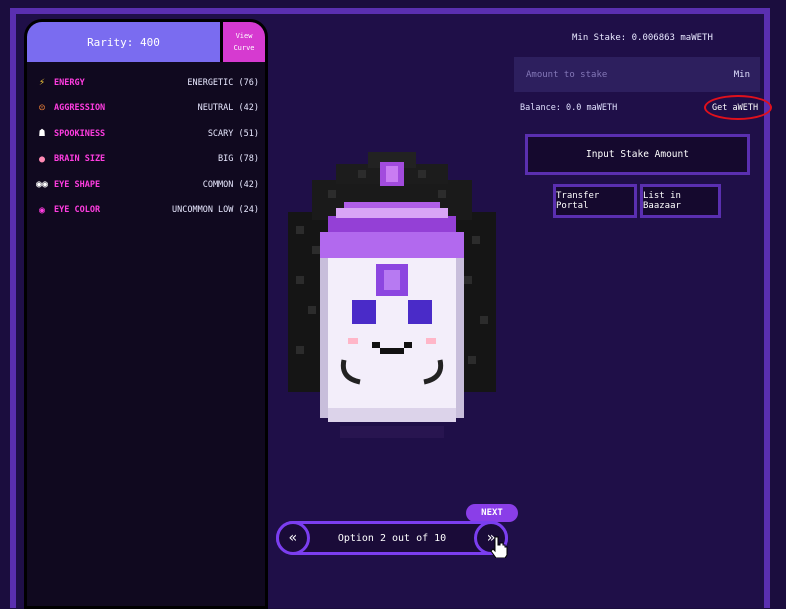  What do you see at coordinates (738, 107) in the screenshot?
I see `highlight-annotation` at bounding box center [738, 107].